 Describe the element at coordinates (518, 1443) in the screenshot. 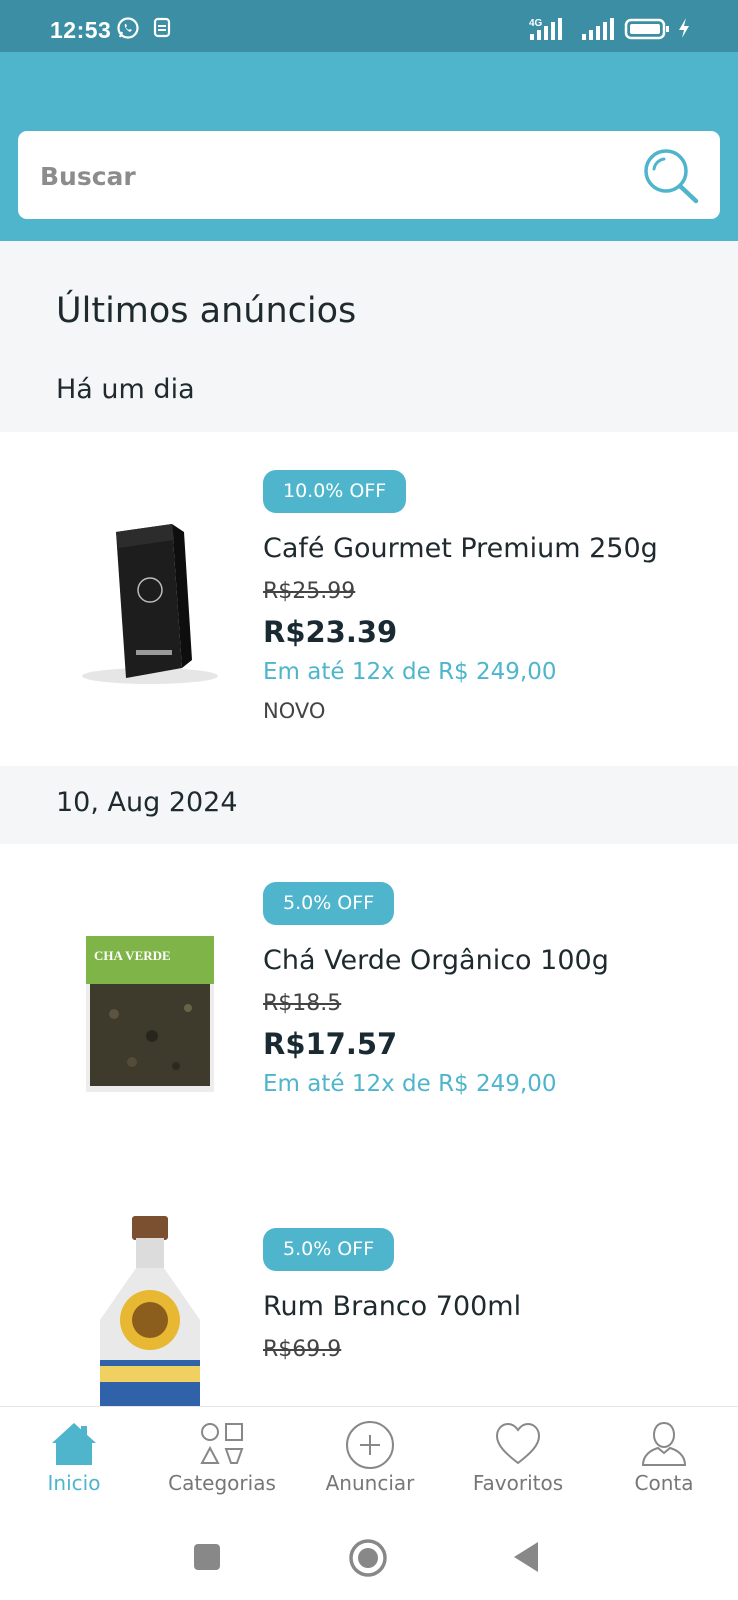

I see `heart-icon` at that location.